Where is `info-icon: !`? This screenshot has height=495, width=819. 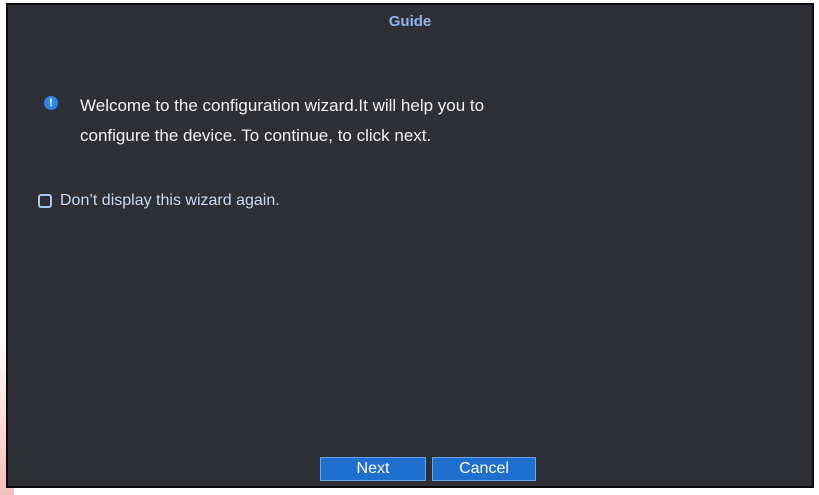
info-icon: ! is located at coordinates (51, 103).